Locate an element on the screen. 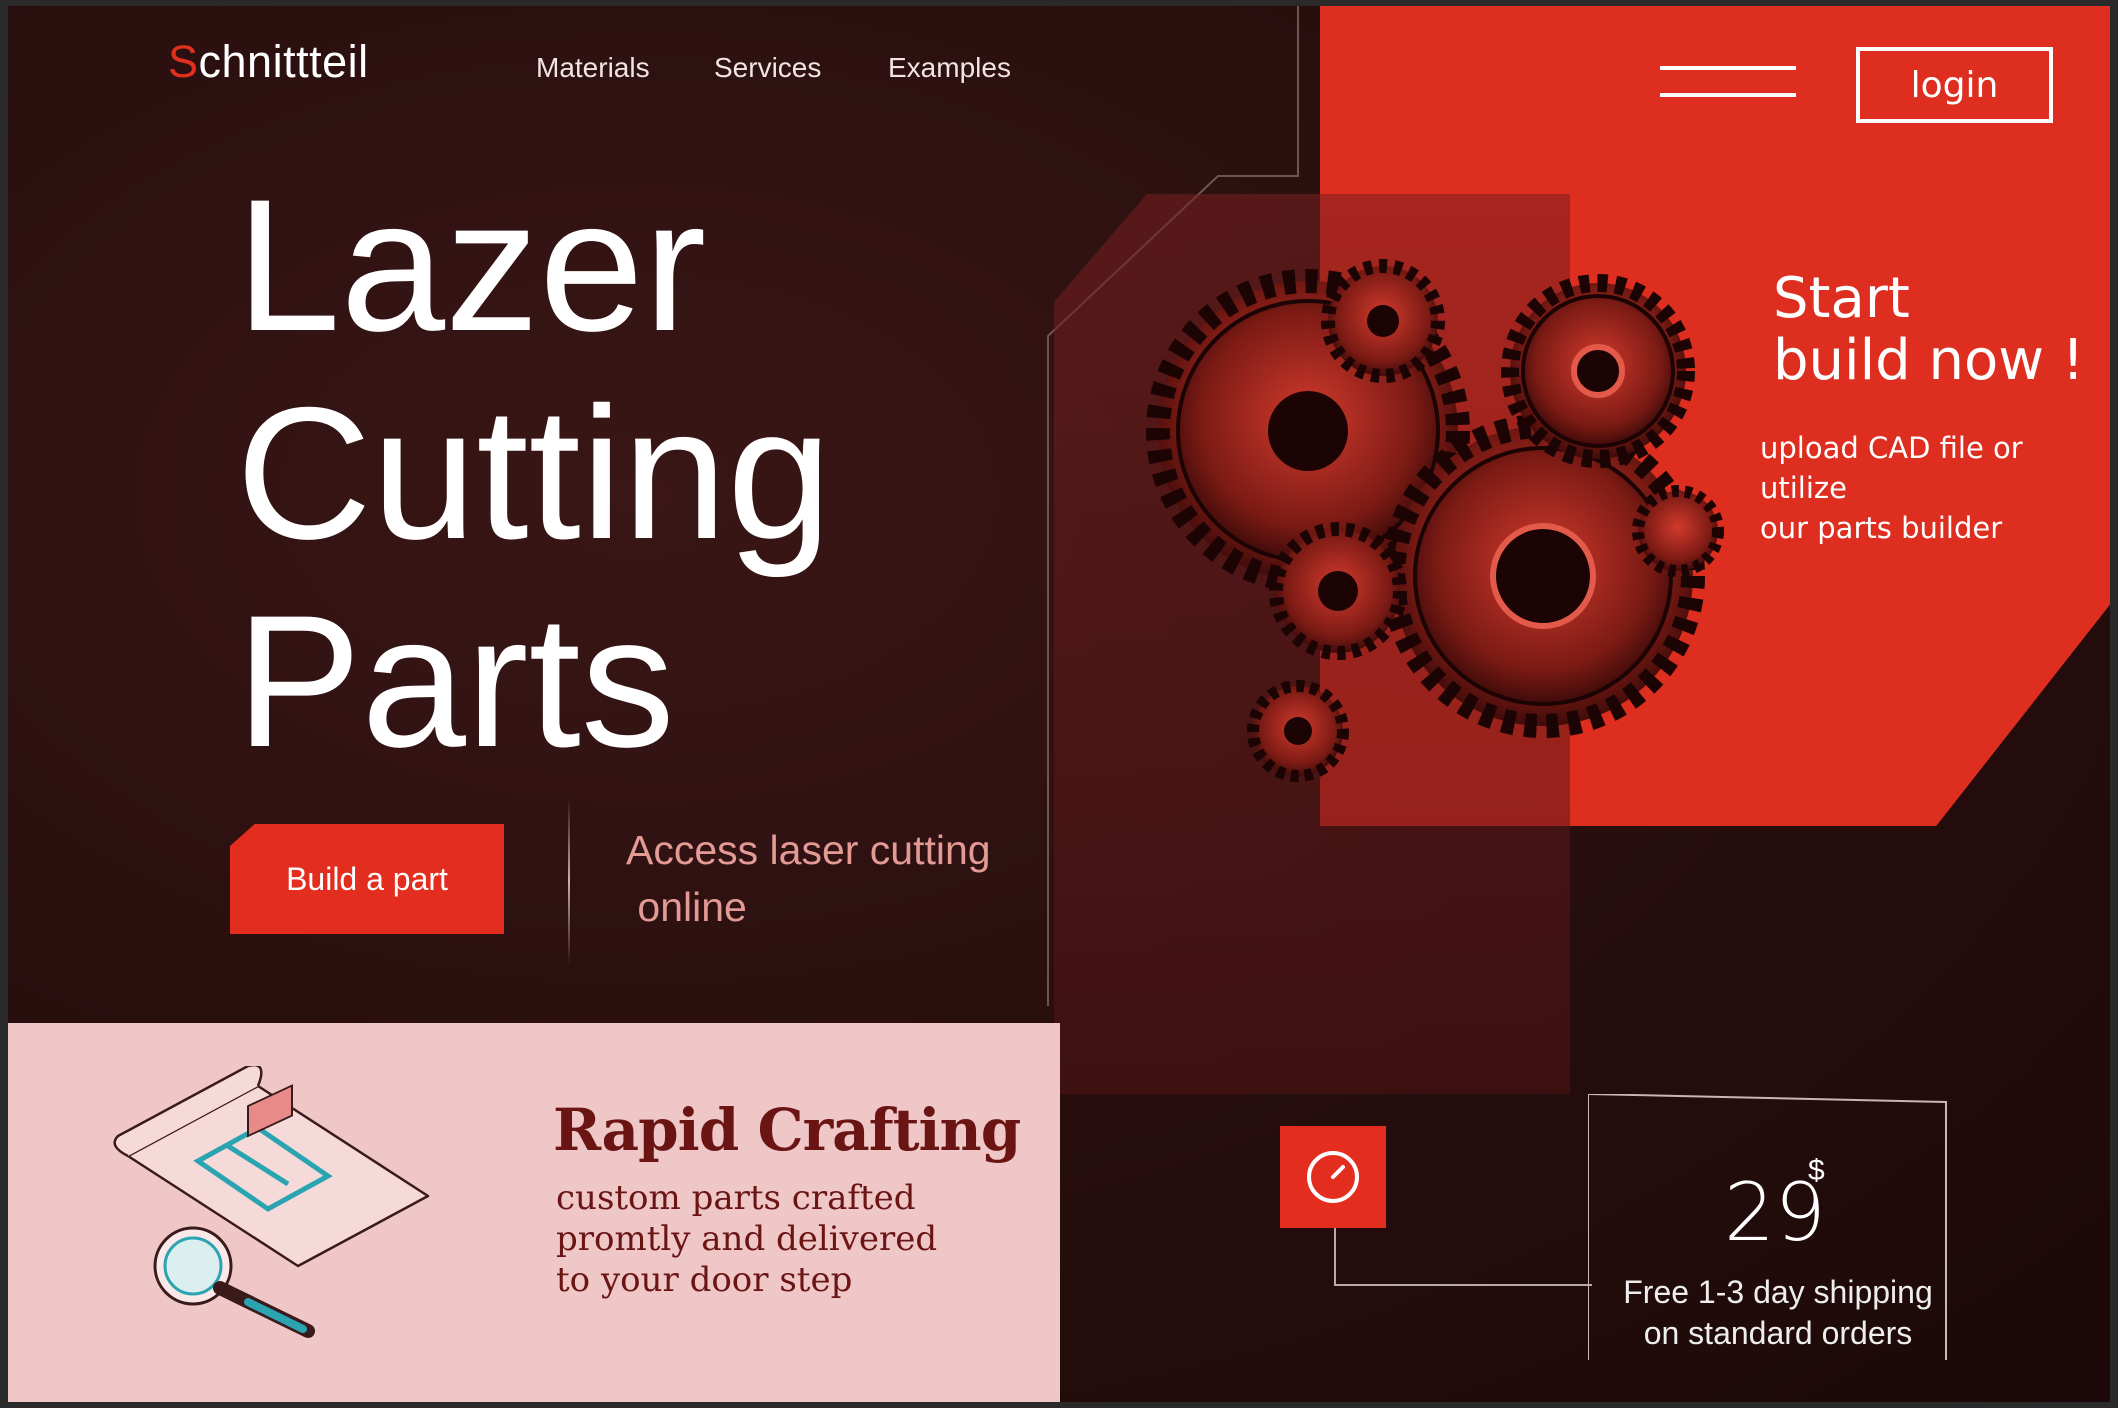 The height and width of the screenshot is (1408, 2118). promo-title: Start build now ! is located at coordinates (1928, 330).